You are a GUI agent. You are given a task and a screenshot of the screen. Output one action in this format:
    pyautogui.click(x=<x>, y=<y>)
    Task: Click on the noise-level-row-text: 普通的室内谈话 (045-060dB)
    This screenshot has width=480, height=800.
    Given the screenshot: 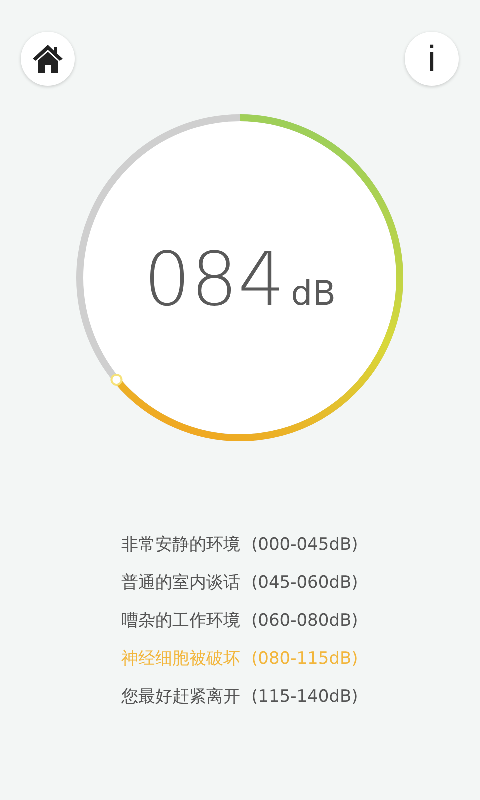 What is the action you would take?
    pyautogui.click(x=240, y=583)
    